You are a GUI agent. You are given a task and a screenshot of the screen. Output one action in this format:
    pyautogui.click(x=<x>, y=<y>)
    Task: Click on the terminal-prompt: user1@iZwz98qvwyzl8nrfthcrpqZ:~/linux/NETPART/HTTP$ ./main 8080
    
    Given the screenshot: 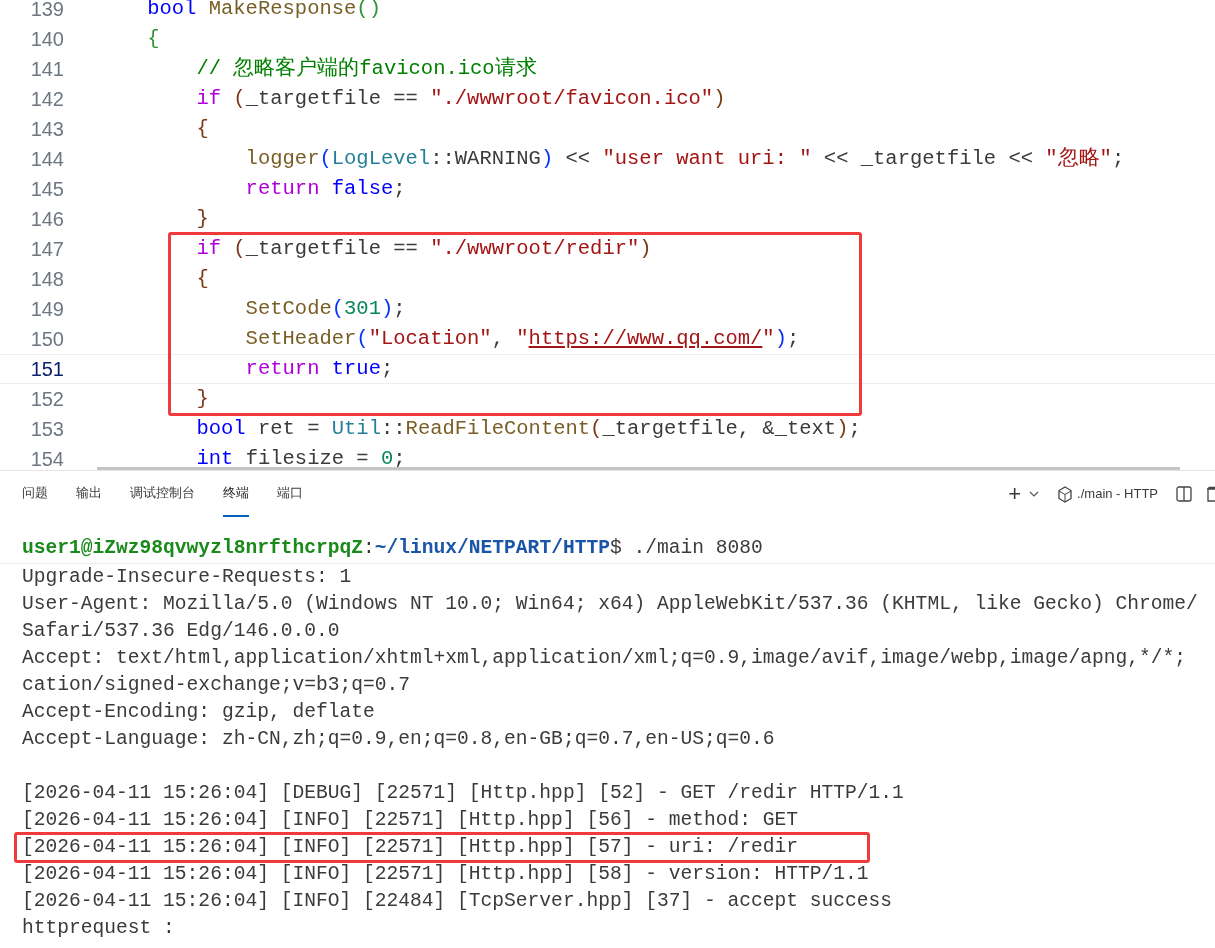 What is the action you would take?
    pyautogui.click(x=392, y=548)
    